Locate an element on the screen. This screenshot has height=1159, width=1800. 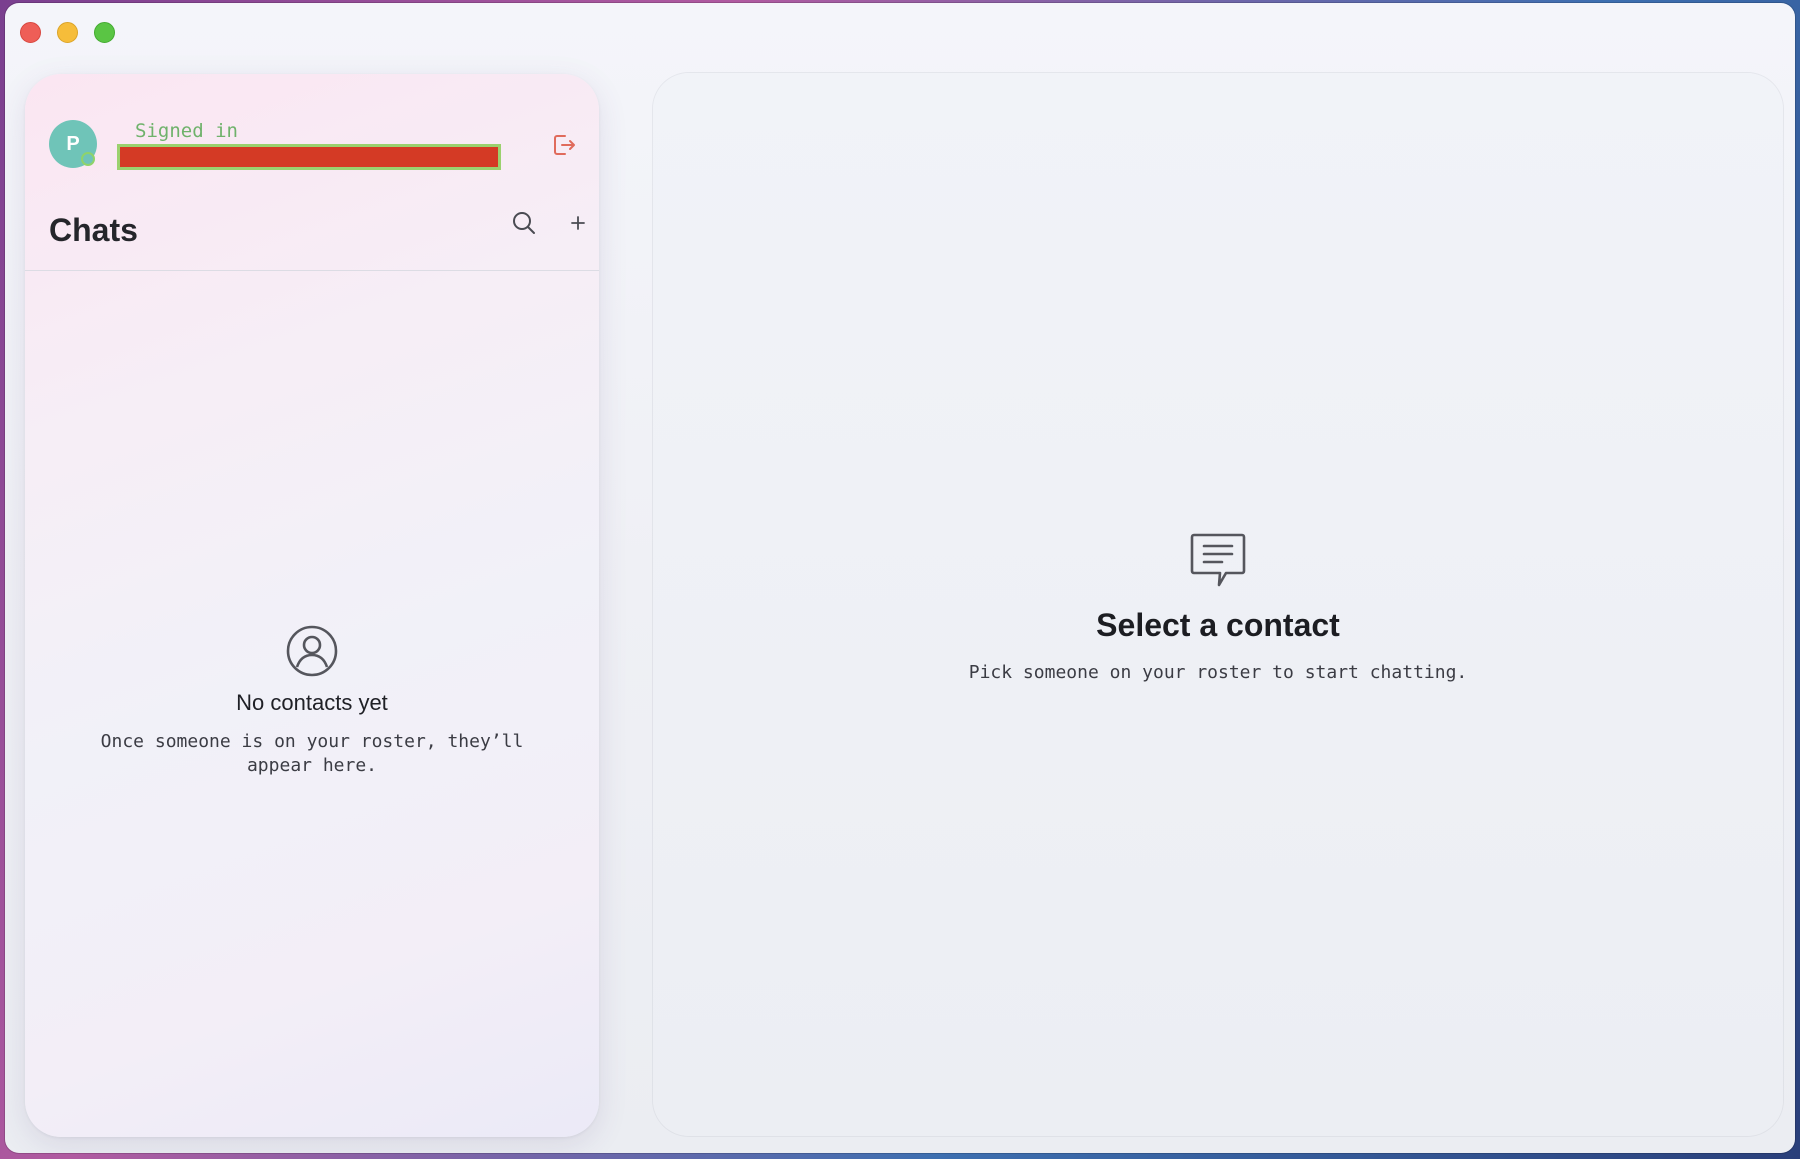
logout-button is located at coordinates (564, 145).